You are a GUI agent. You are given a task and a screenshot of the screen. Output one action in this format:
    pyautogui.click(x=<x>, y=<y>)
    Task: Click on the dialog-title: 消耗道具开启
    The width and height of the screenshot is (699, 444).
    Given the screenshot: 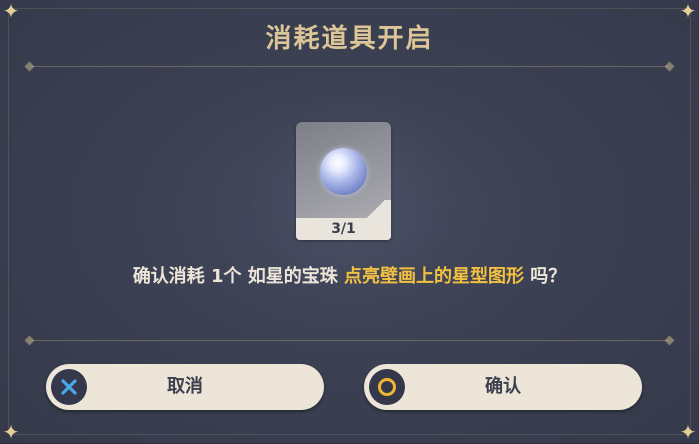 What is the action you would take?
    pyautogui.click(x=349, y=39)
    